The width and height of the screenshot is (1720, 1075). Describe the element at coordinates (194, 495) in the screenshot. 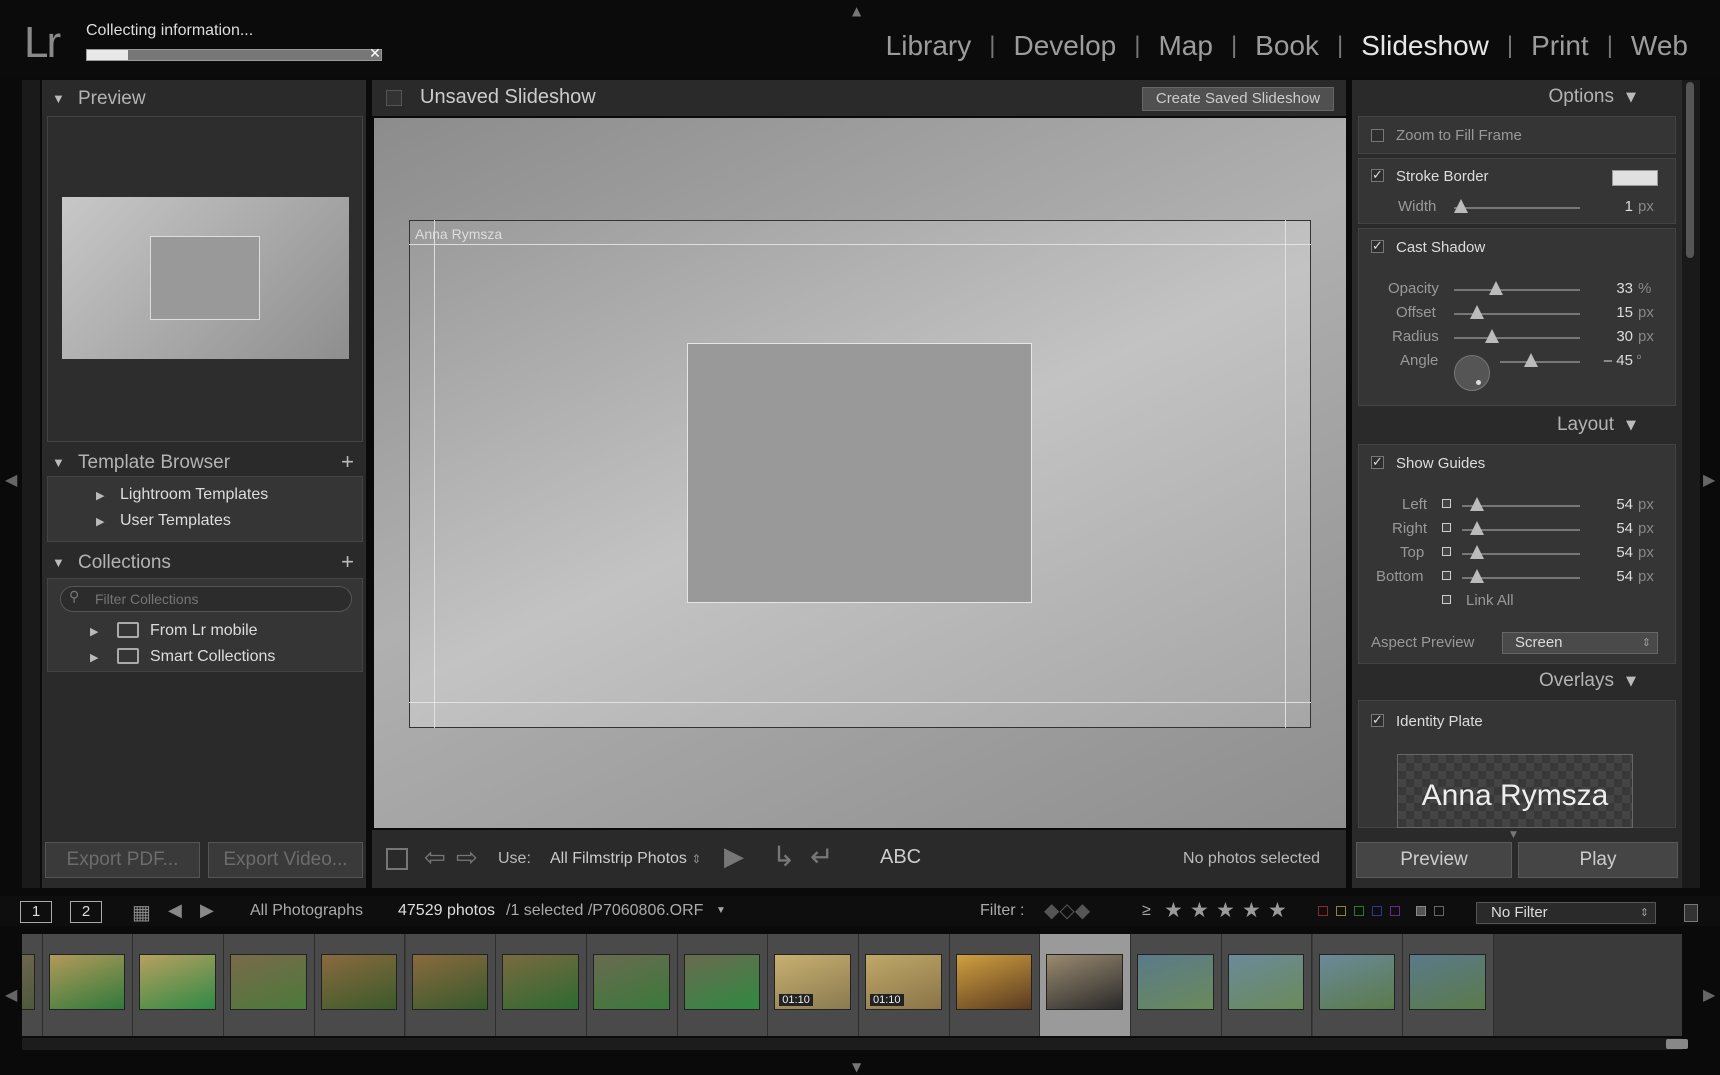

I see `template-folder-lightroom: Lightroom Templates` at that location.